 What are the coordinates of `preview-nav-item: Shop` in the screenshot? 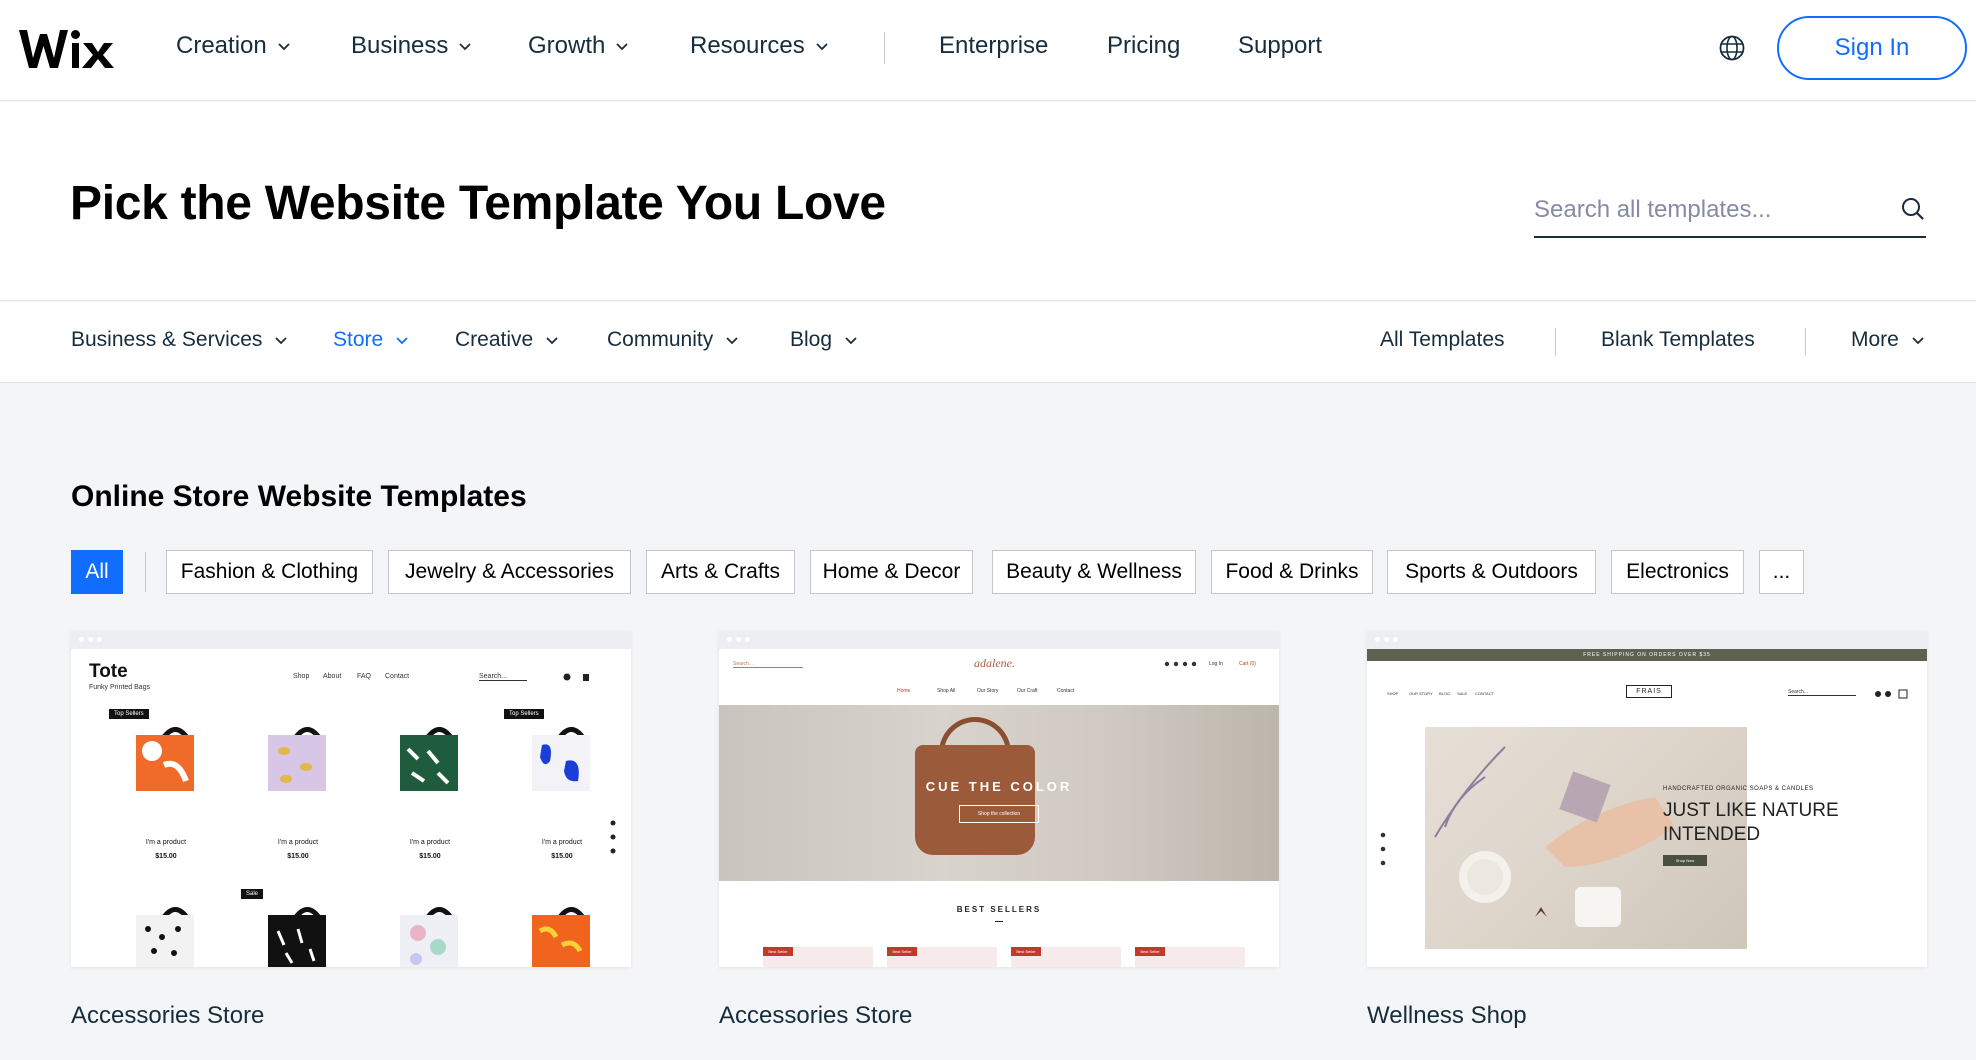 It's located at (301, 676).